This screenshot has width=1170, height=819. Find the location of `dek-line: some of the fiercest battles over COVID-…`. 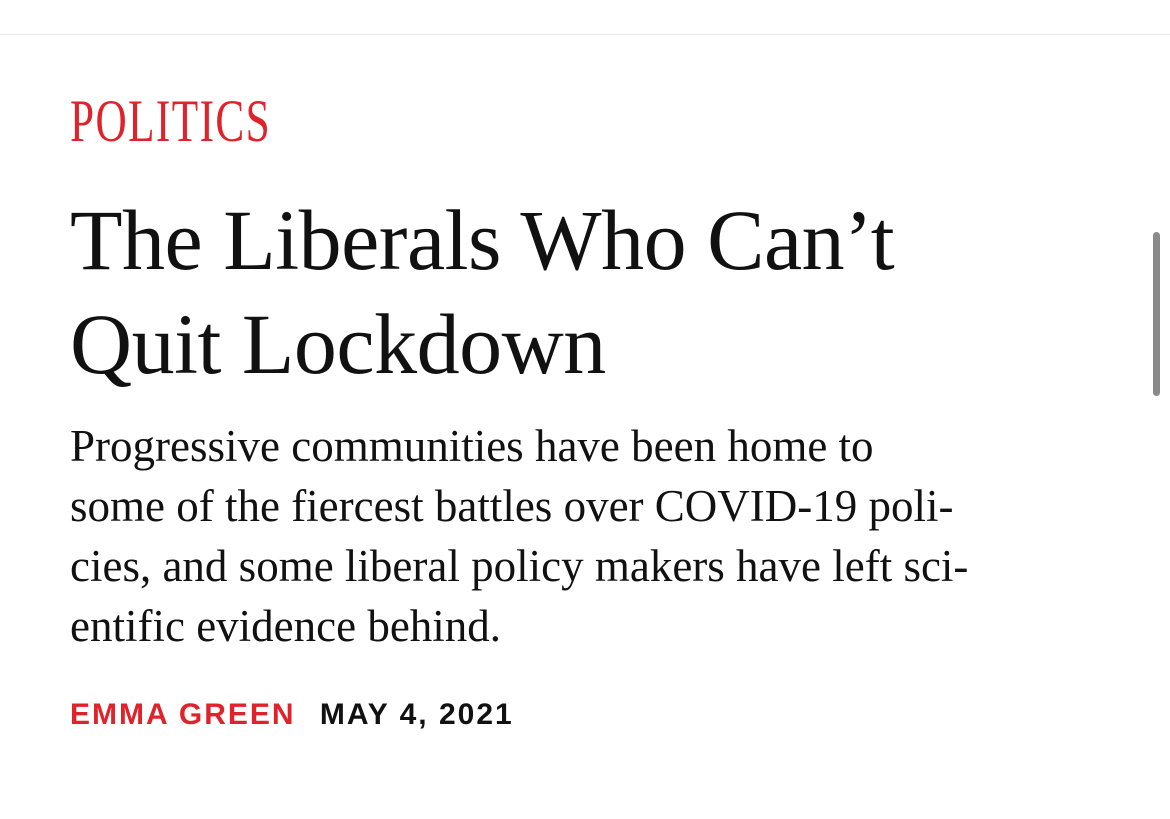

dek-line: some of the fiercest battles over COVID-… is located at coordinates (512, 506).